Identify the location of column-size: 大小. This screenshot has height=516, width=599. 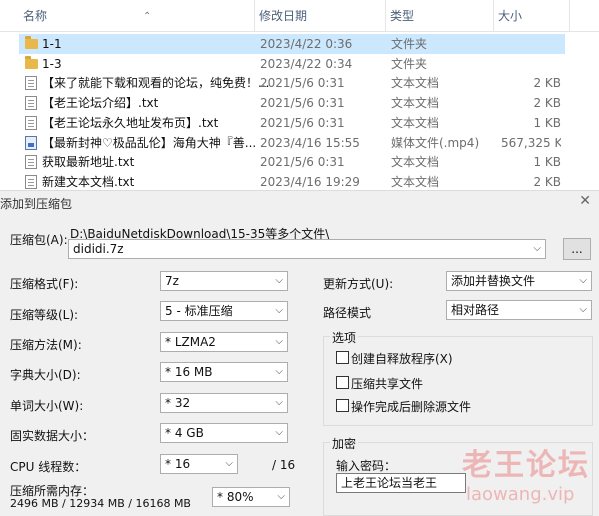
(532, 16).